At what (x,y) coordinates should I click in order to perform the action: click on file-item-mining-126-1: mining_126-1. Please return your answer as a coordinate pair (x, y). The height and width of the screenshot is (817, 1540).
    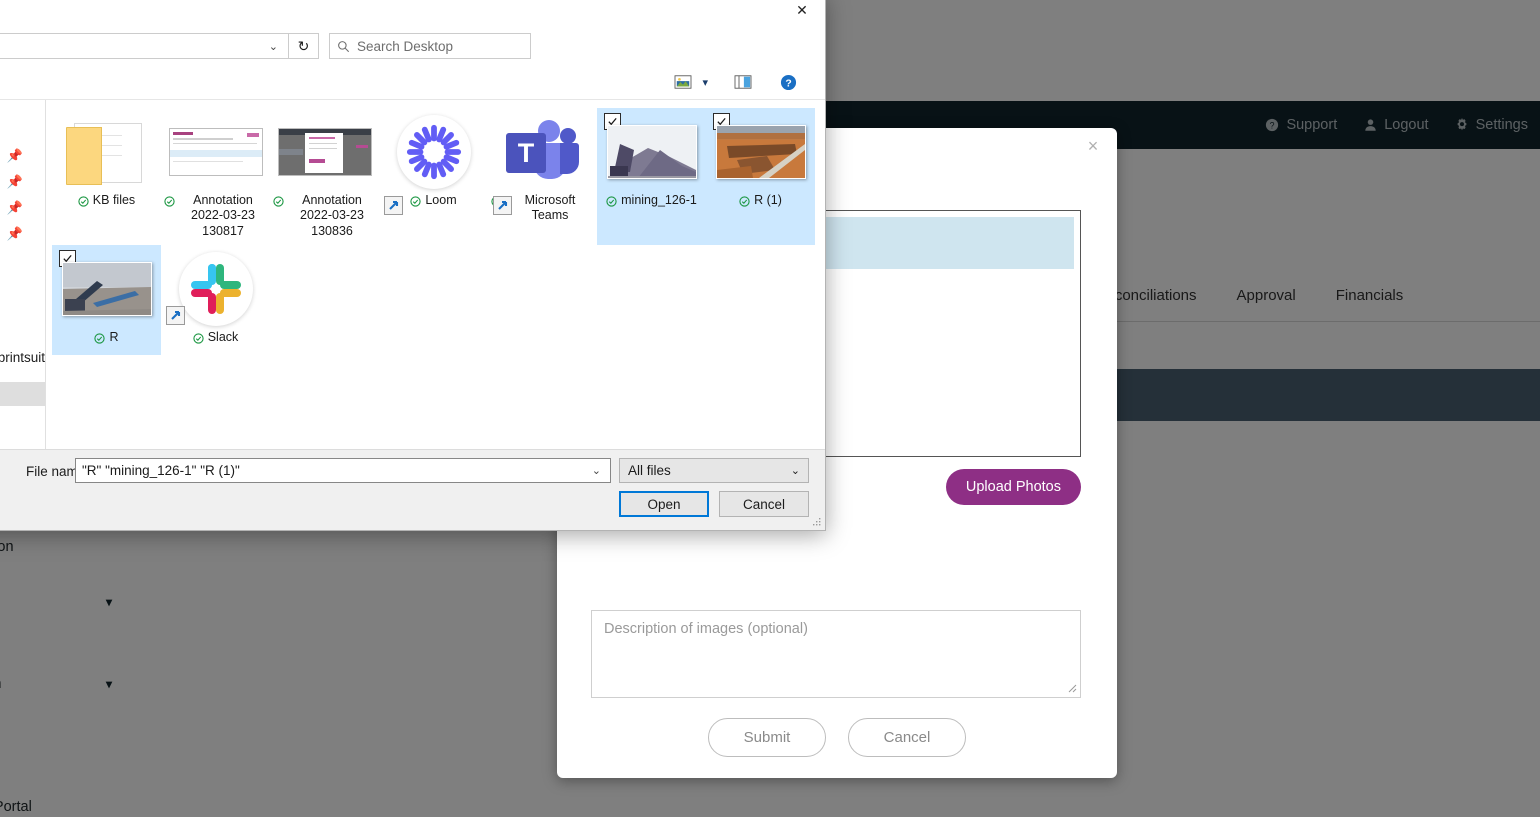
    Looking at the image, I should click on (651, 176).